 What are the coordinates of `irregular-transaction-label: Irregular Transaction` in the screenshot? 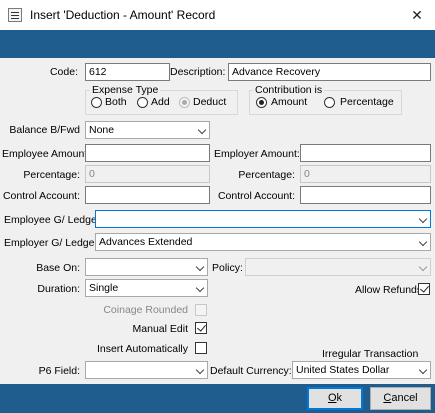 It's located at (370, 354).